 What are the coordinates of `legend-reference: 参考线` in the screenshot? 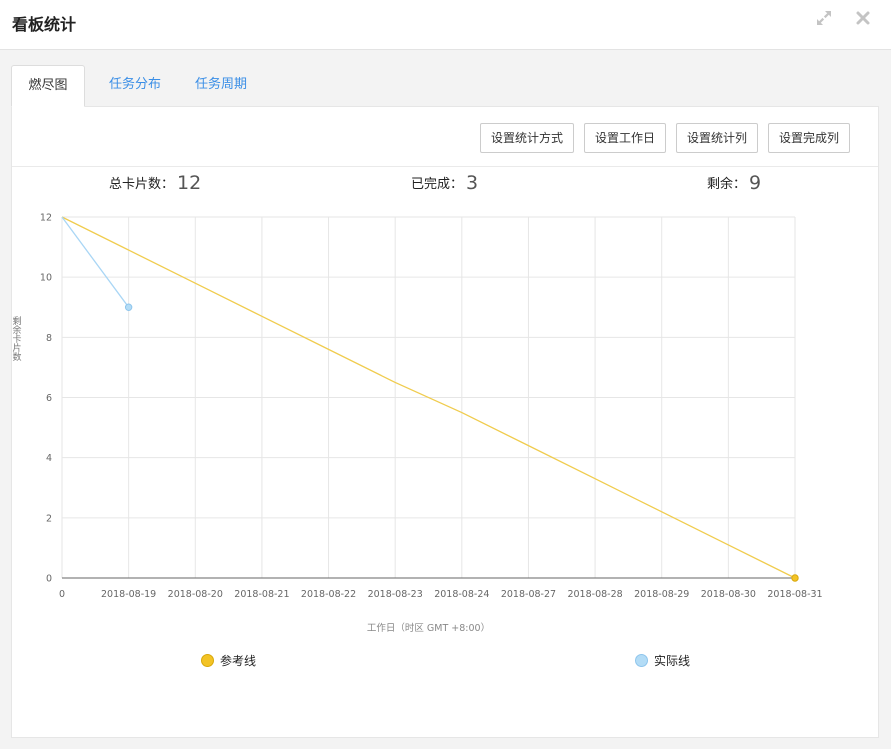 It's located at (228, 660).